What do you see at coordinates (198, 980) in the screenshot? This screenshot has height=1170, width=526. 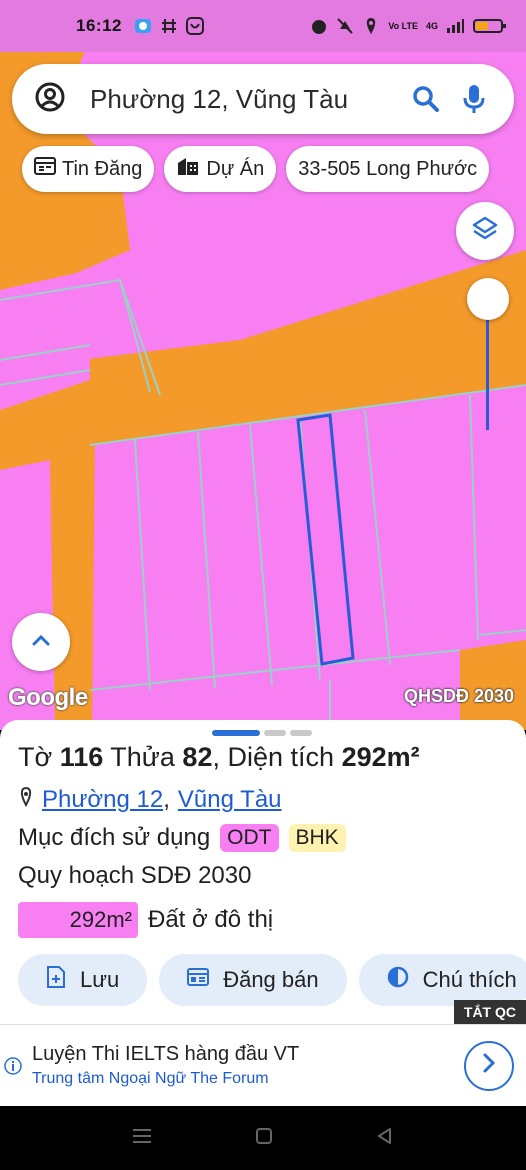 I see `calendar-icon` at bounding box center [198, 980].